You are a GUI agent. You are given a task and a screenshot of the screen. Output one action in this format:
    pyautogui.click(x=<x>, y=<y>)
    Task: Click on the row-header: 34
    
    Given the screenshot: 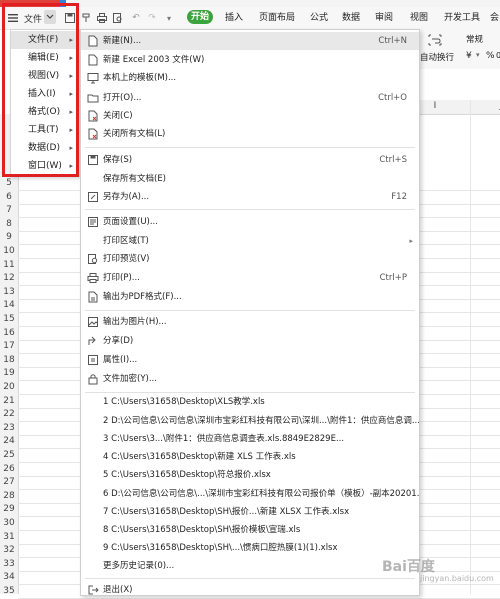 What is the action you would take?
    pyautogui.click(x=9, y=577)
    